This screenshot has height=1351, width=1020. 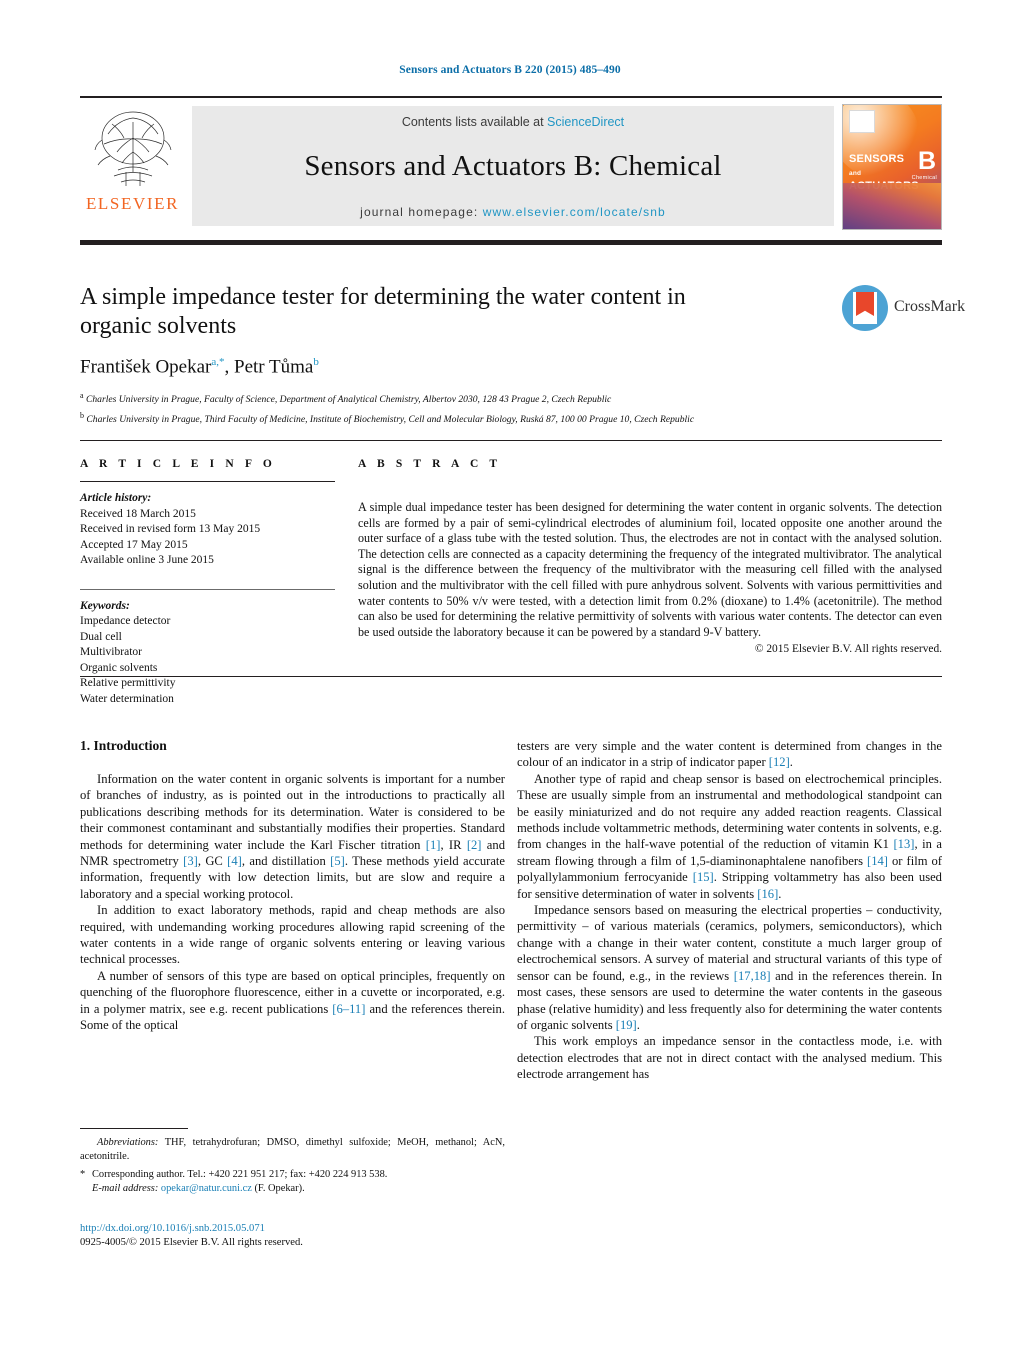 What do you see at coordinates (430, 464) in the screenshot?
I see `abstract-heading: A B S T R A C T` at bounding box center [430, 464].